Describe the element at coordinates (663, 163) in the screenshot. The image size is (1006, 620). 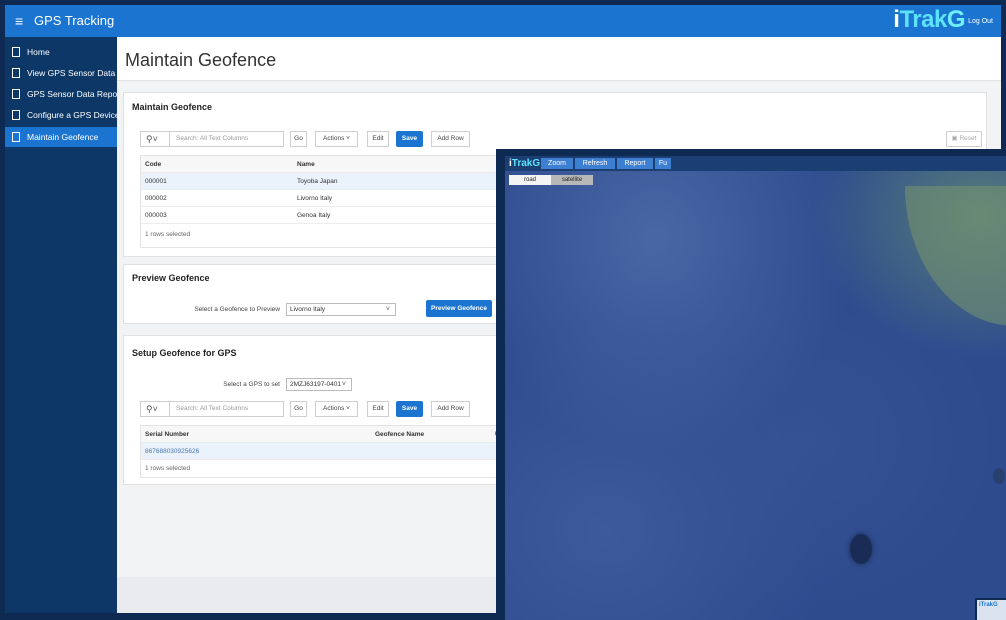
I see `map-tab-more: Fu` at that location.